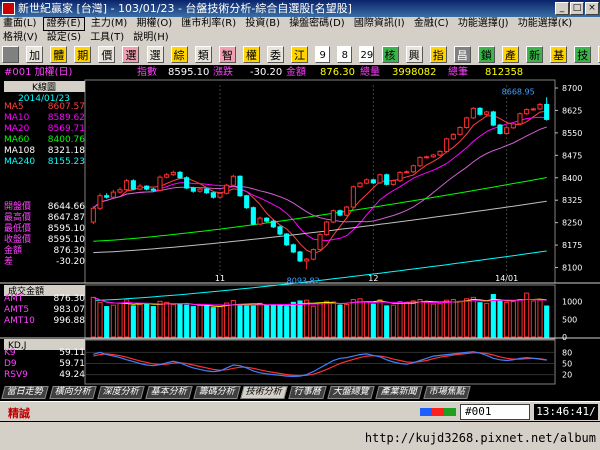 The image size is (600, 450). What do you see at coordinates (216, 392) in the screenshot?
I see `tab-chip: 籌碼分析` at bounding box center [216, 392].